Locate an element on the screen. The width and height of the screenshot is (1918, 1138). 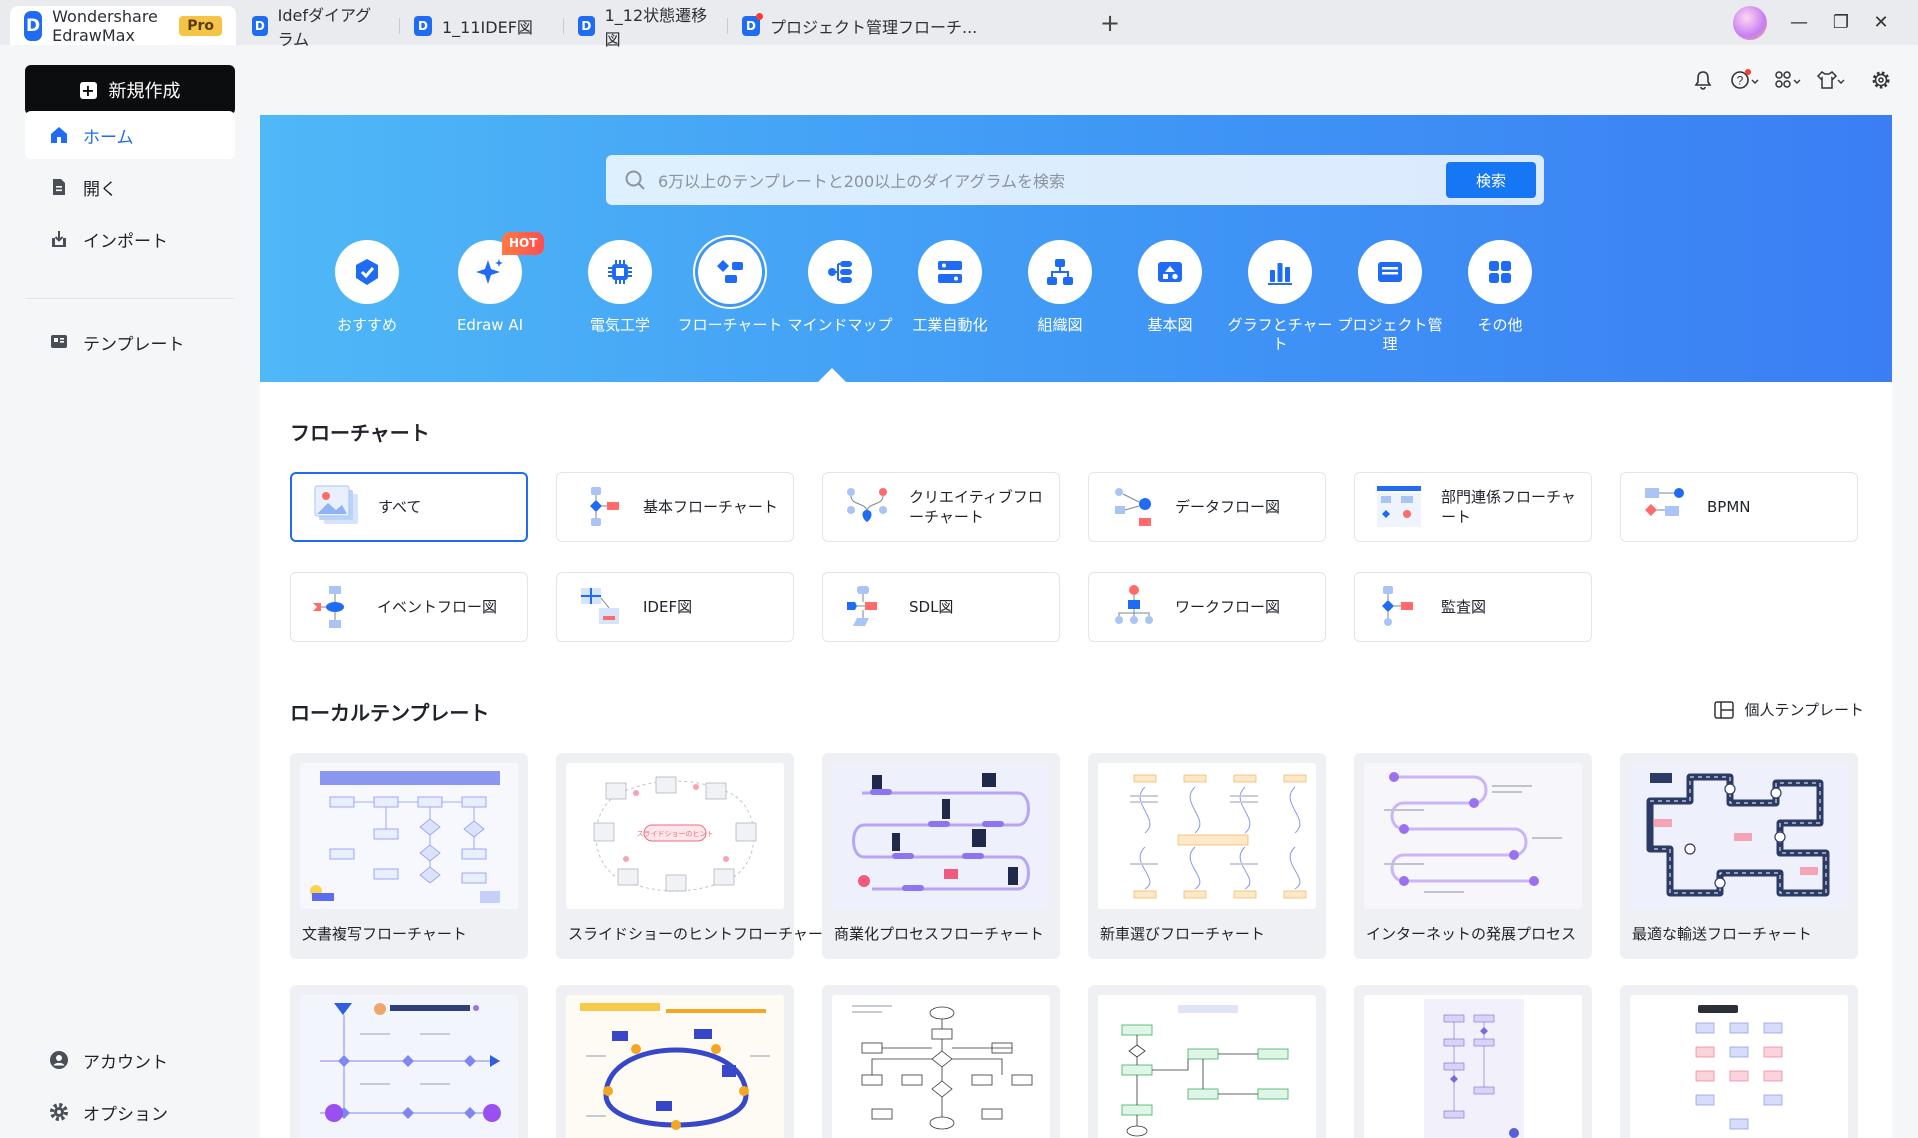
subtype-bpmn: BPMN is located at coordinates (1739, 507).